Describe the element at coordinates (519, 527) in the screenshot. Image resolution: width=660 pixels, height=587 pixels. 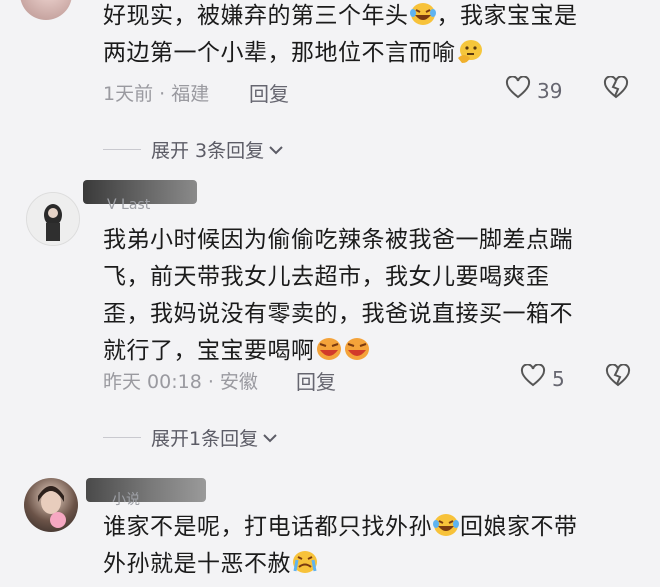
I see `comment-text-segment: 回娘家不带` at that location.